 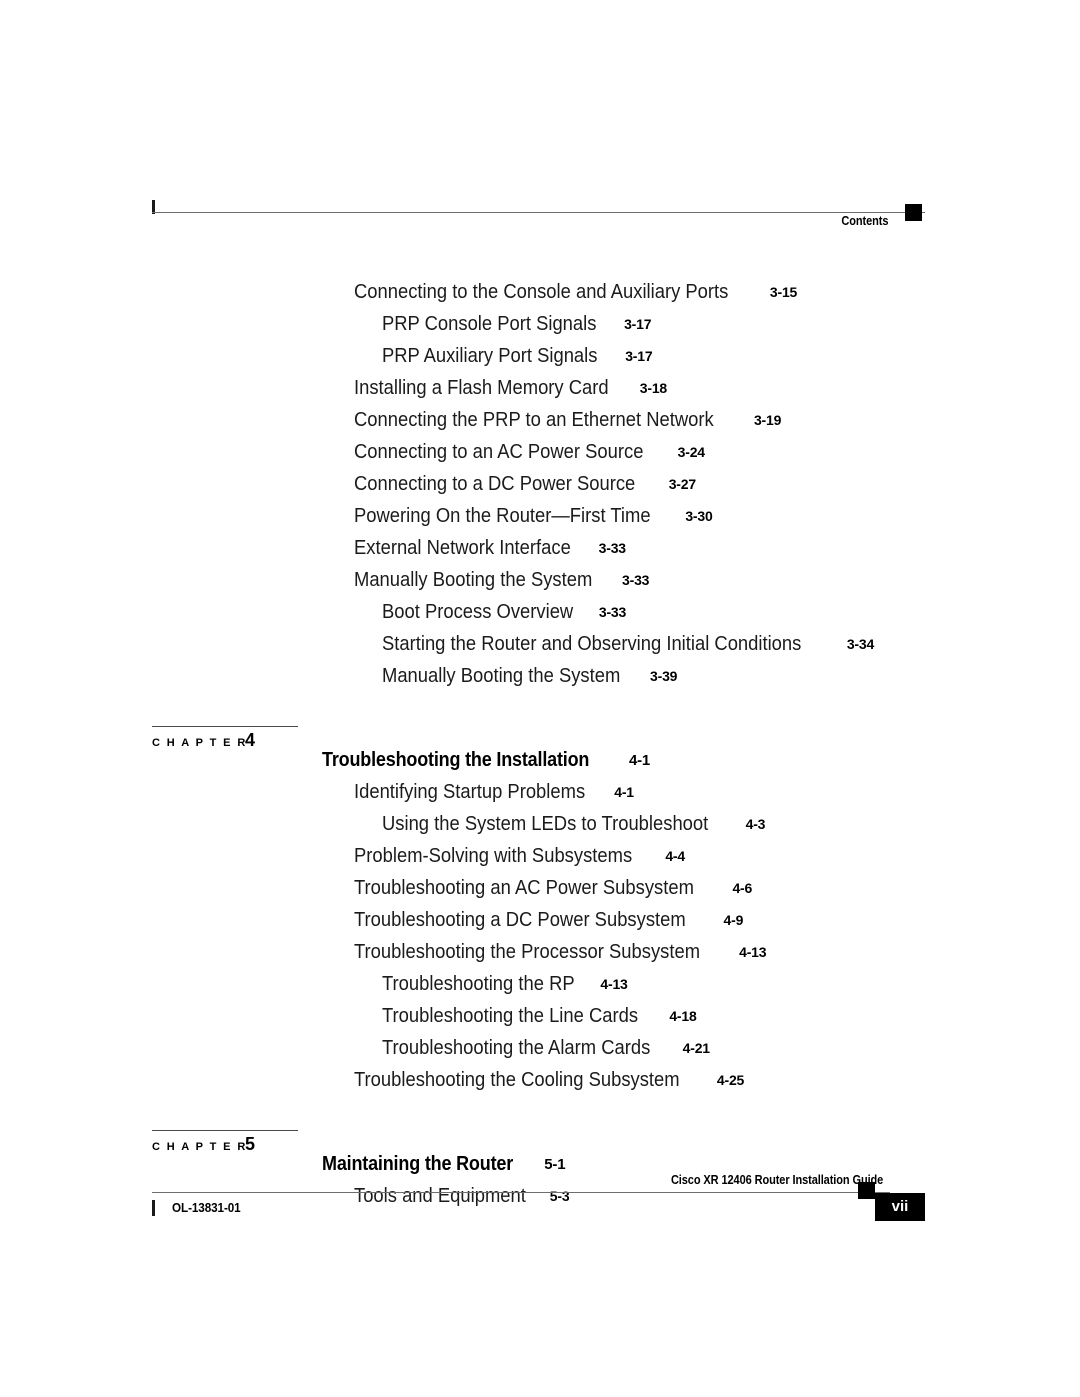 I want to click on chapter-title-page: 4-1, so click(x=639, y=760).